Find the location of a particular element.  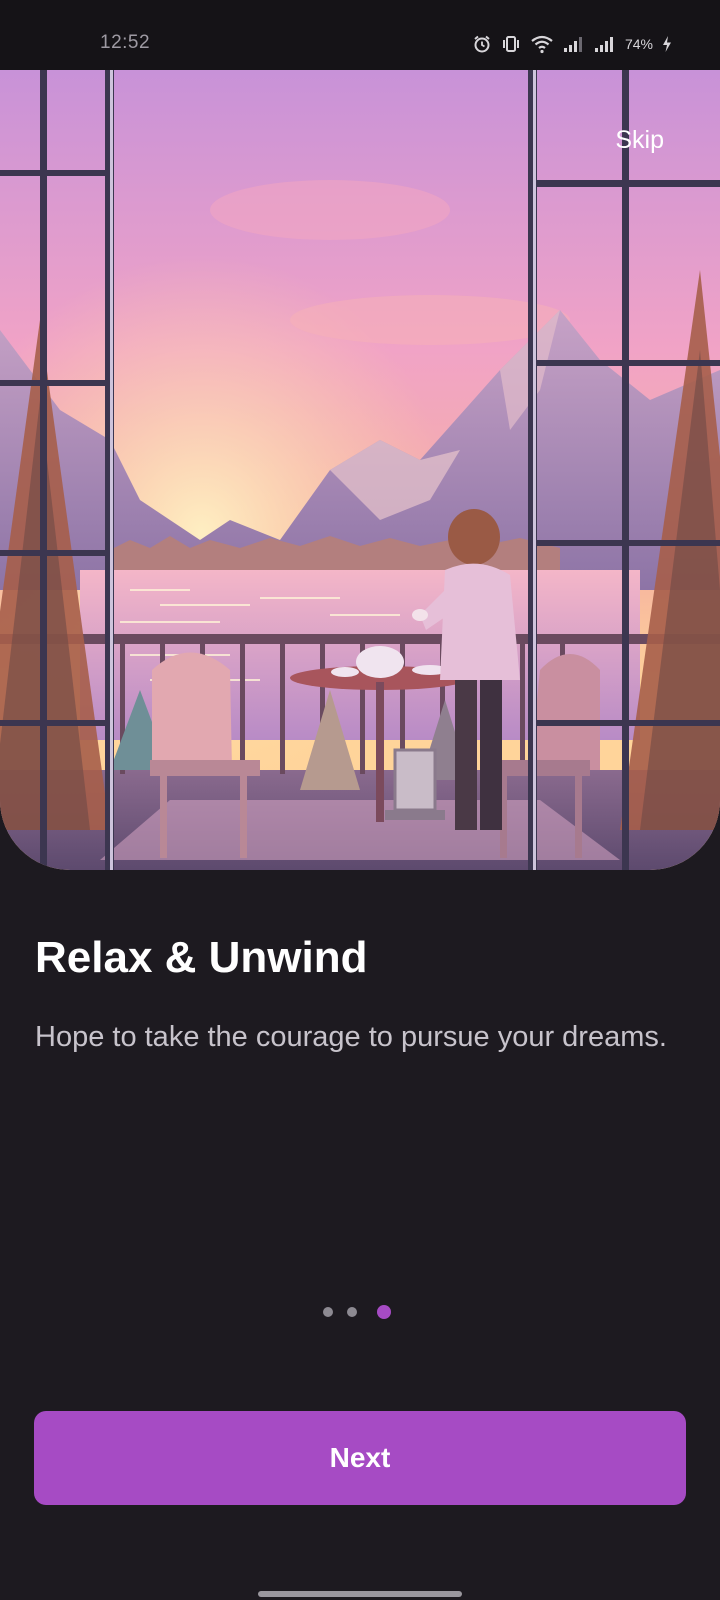

onboarding-title: Relax & Unwind is located at coordinates (201, 957).